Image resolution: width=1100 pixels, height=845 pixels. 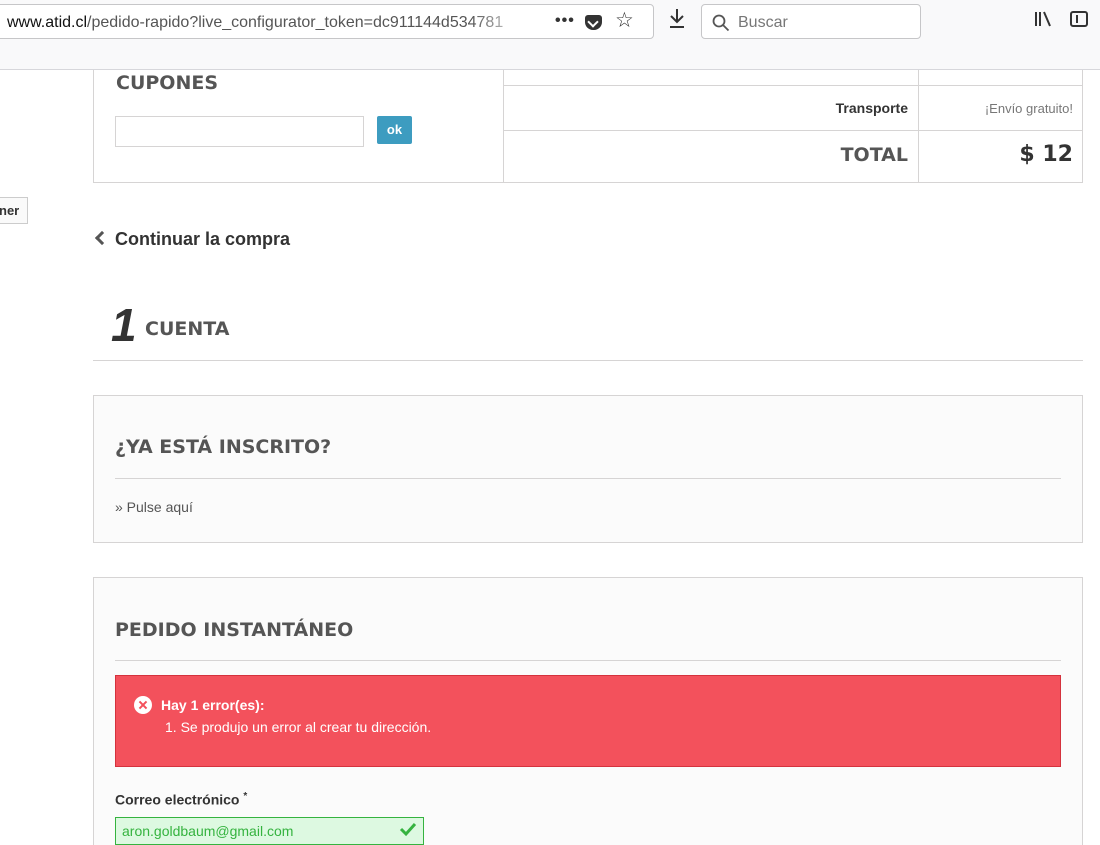 I want to click on totals-table: Transporte ¡Envío gratuito! TOTAL $ 12, so click(x=793, y=126).